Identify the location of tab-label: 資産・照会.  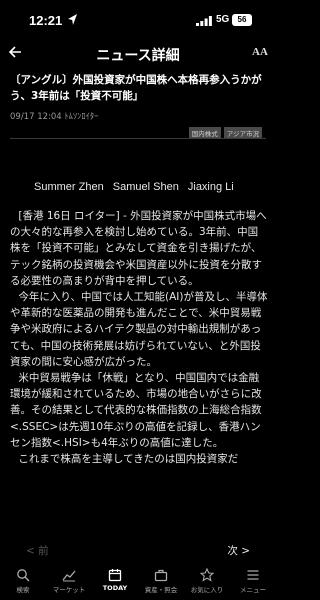
(161, 590).